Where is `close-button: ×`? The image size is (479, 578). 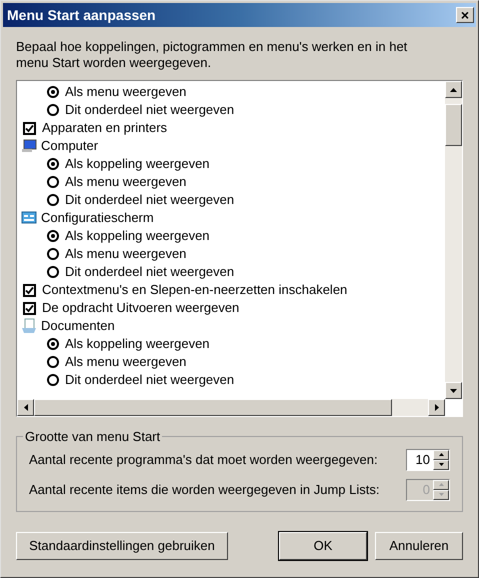 close-button: × is located at coordinates (465, 15).